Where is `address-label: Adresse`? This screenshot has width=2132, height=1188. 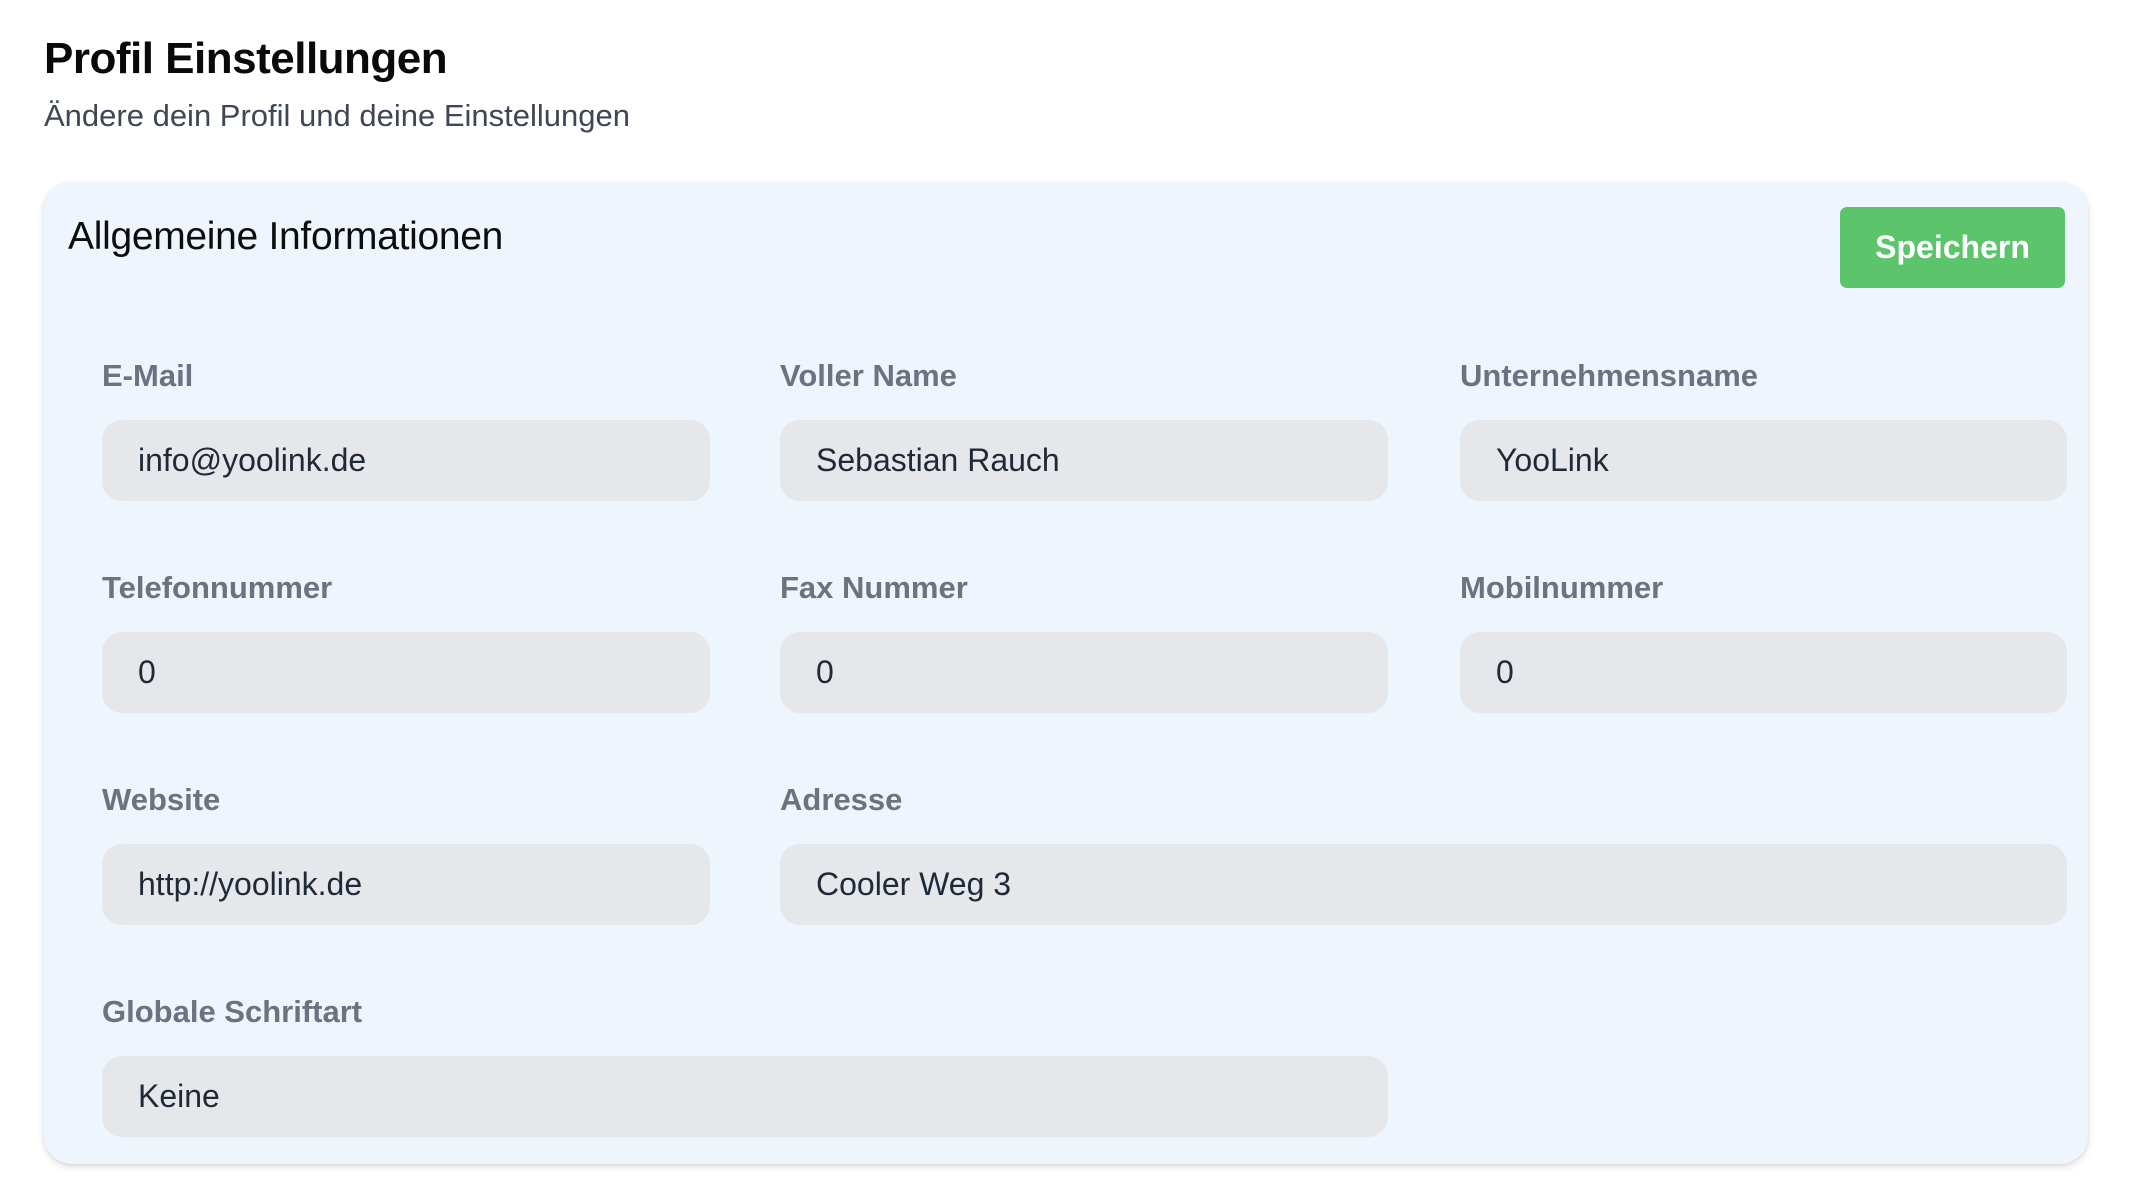
address-label: Adresse is located at coordinates (841, 799).